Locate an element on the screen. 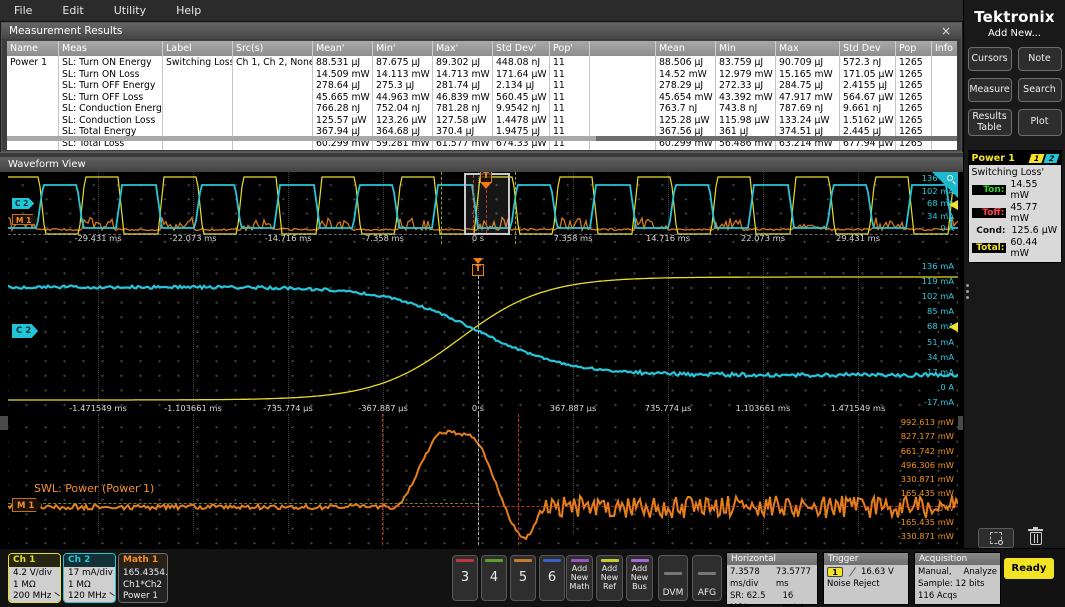 This screenshot has width=1065, height=607. channel-button: 4 is located at coordinates (494, 578).